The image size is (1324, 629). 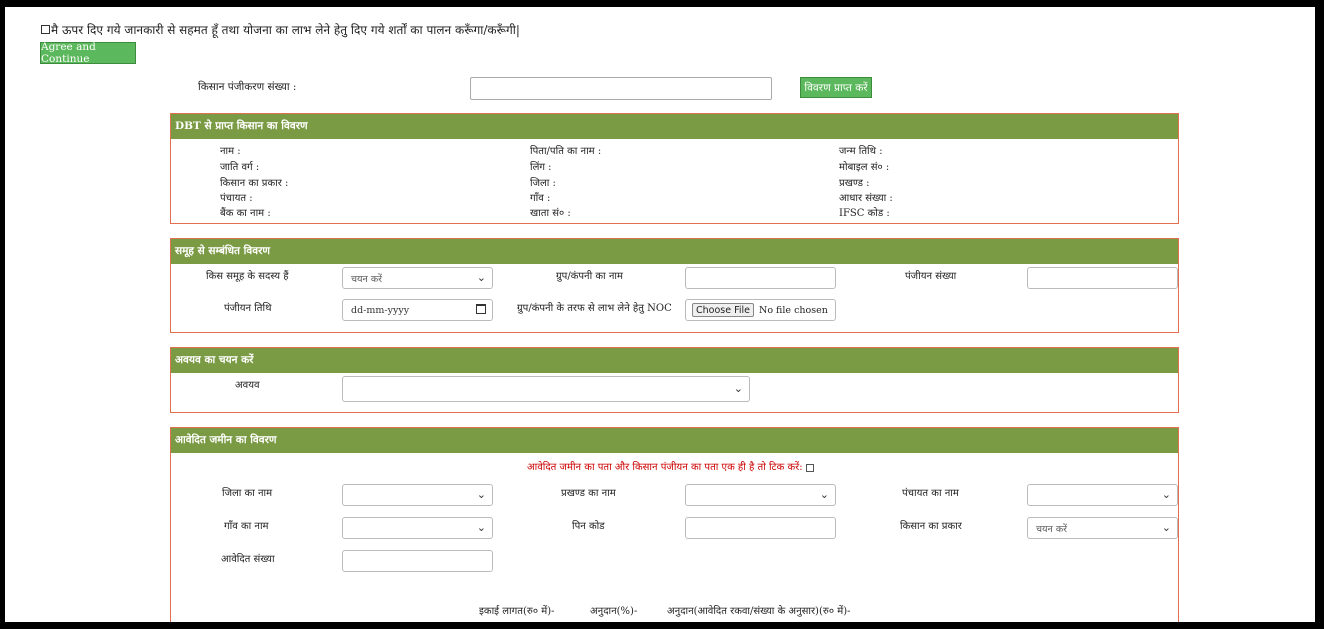 What do you see at coordinates (248, 308) in the screenshot?
I see `group-reg-date-label: पंजीयन तिथि` at bounding box center [248, 308].